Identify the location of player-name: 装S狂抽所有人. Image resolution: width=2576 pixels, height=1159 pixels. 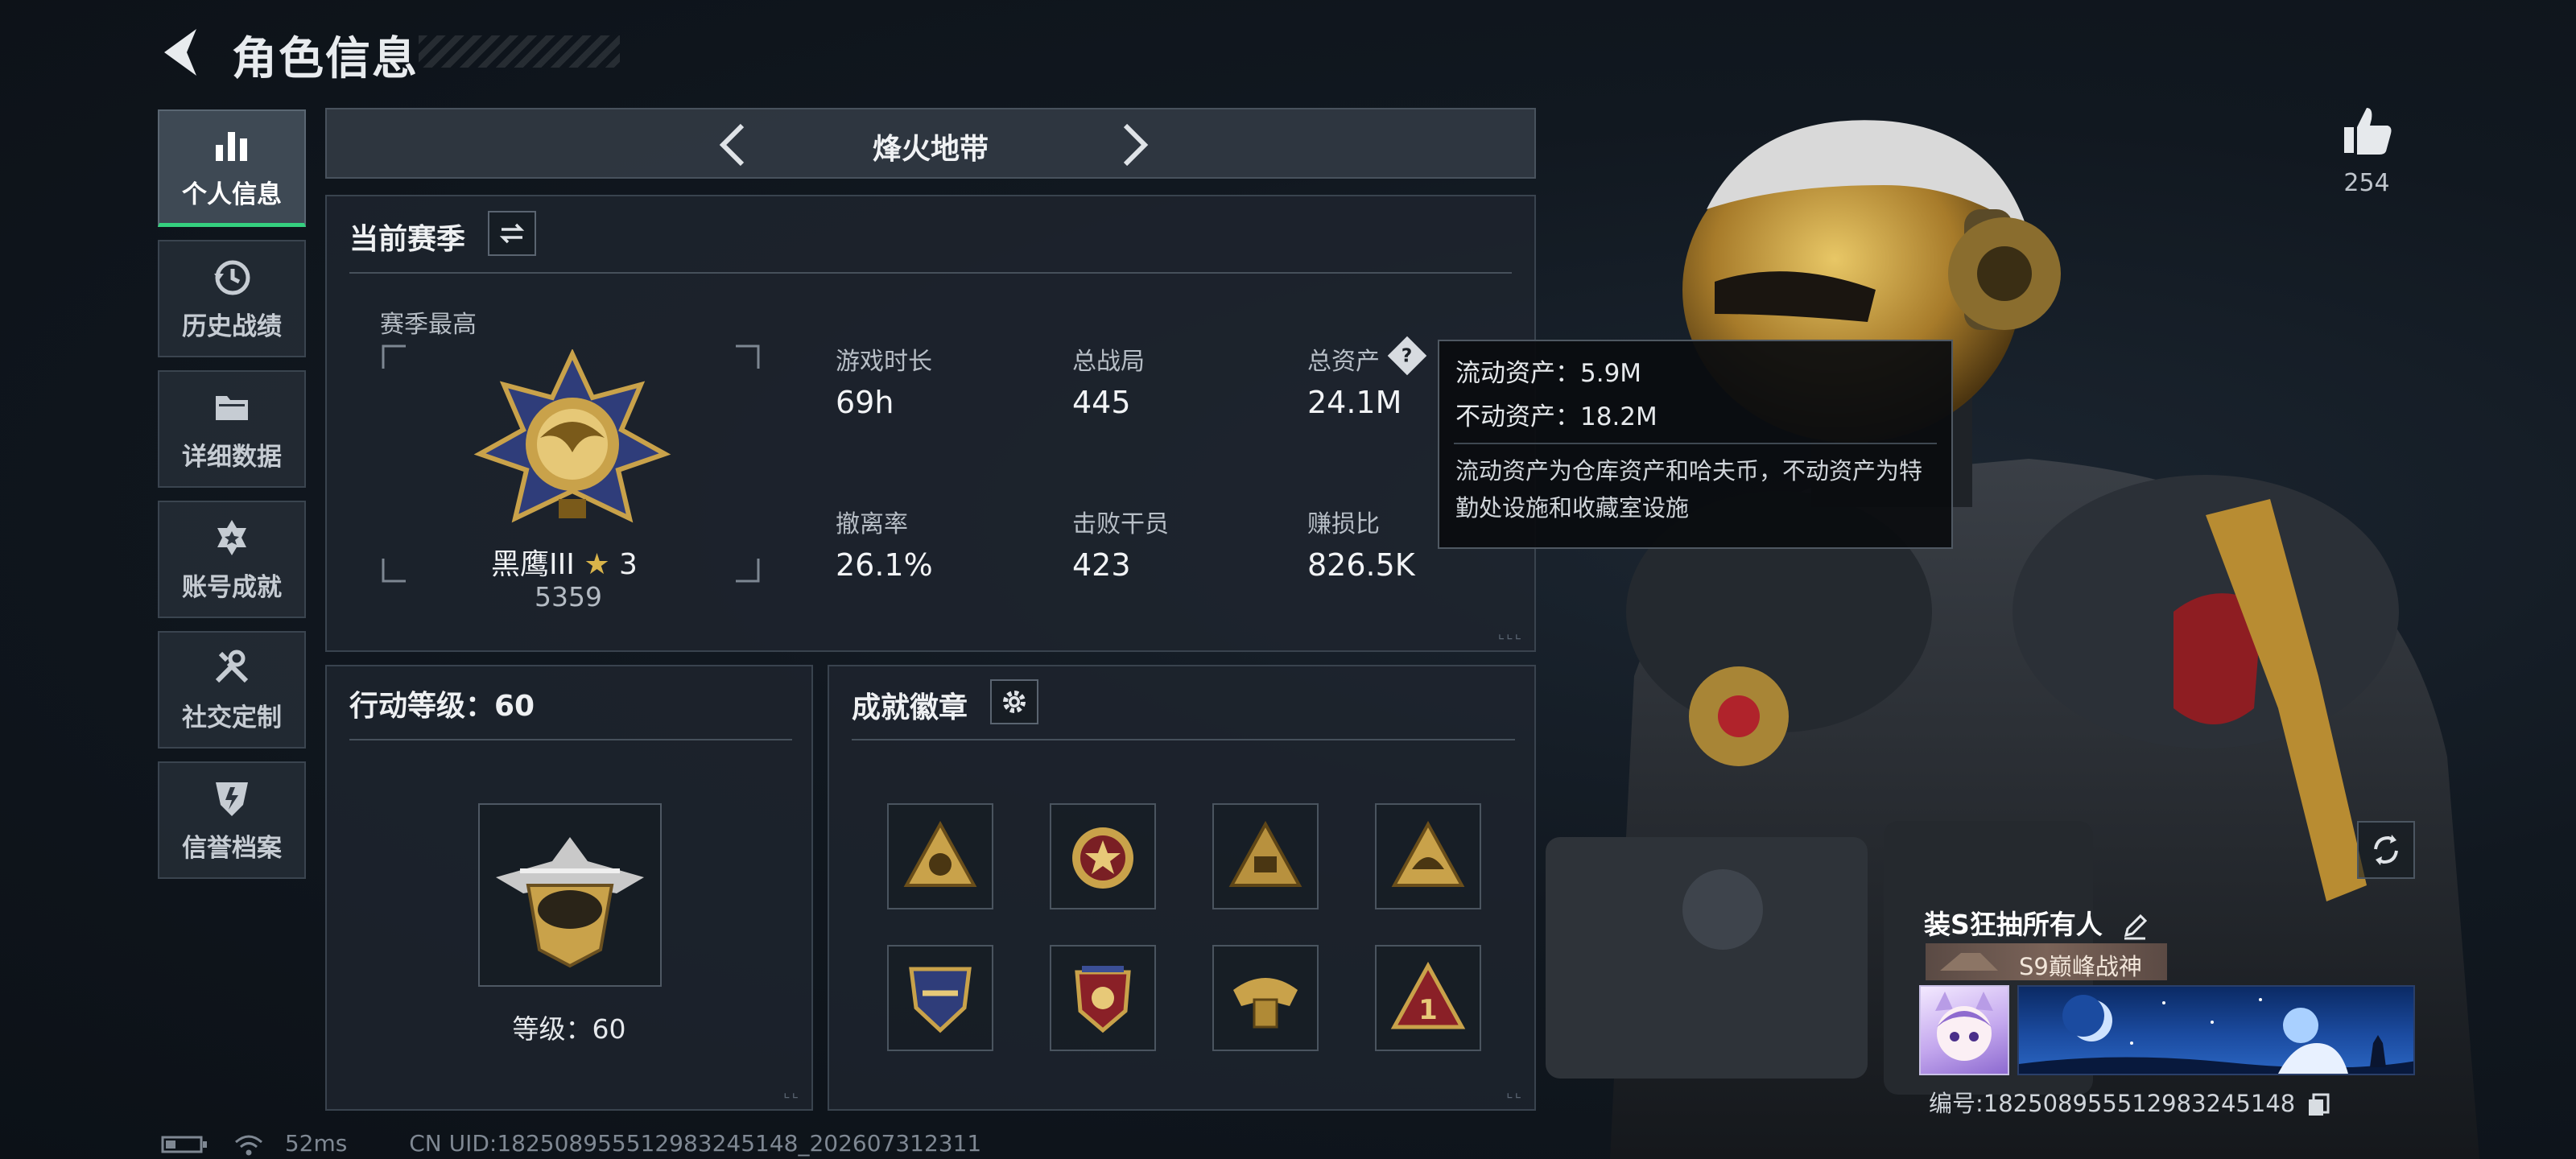
(2036, 922).